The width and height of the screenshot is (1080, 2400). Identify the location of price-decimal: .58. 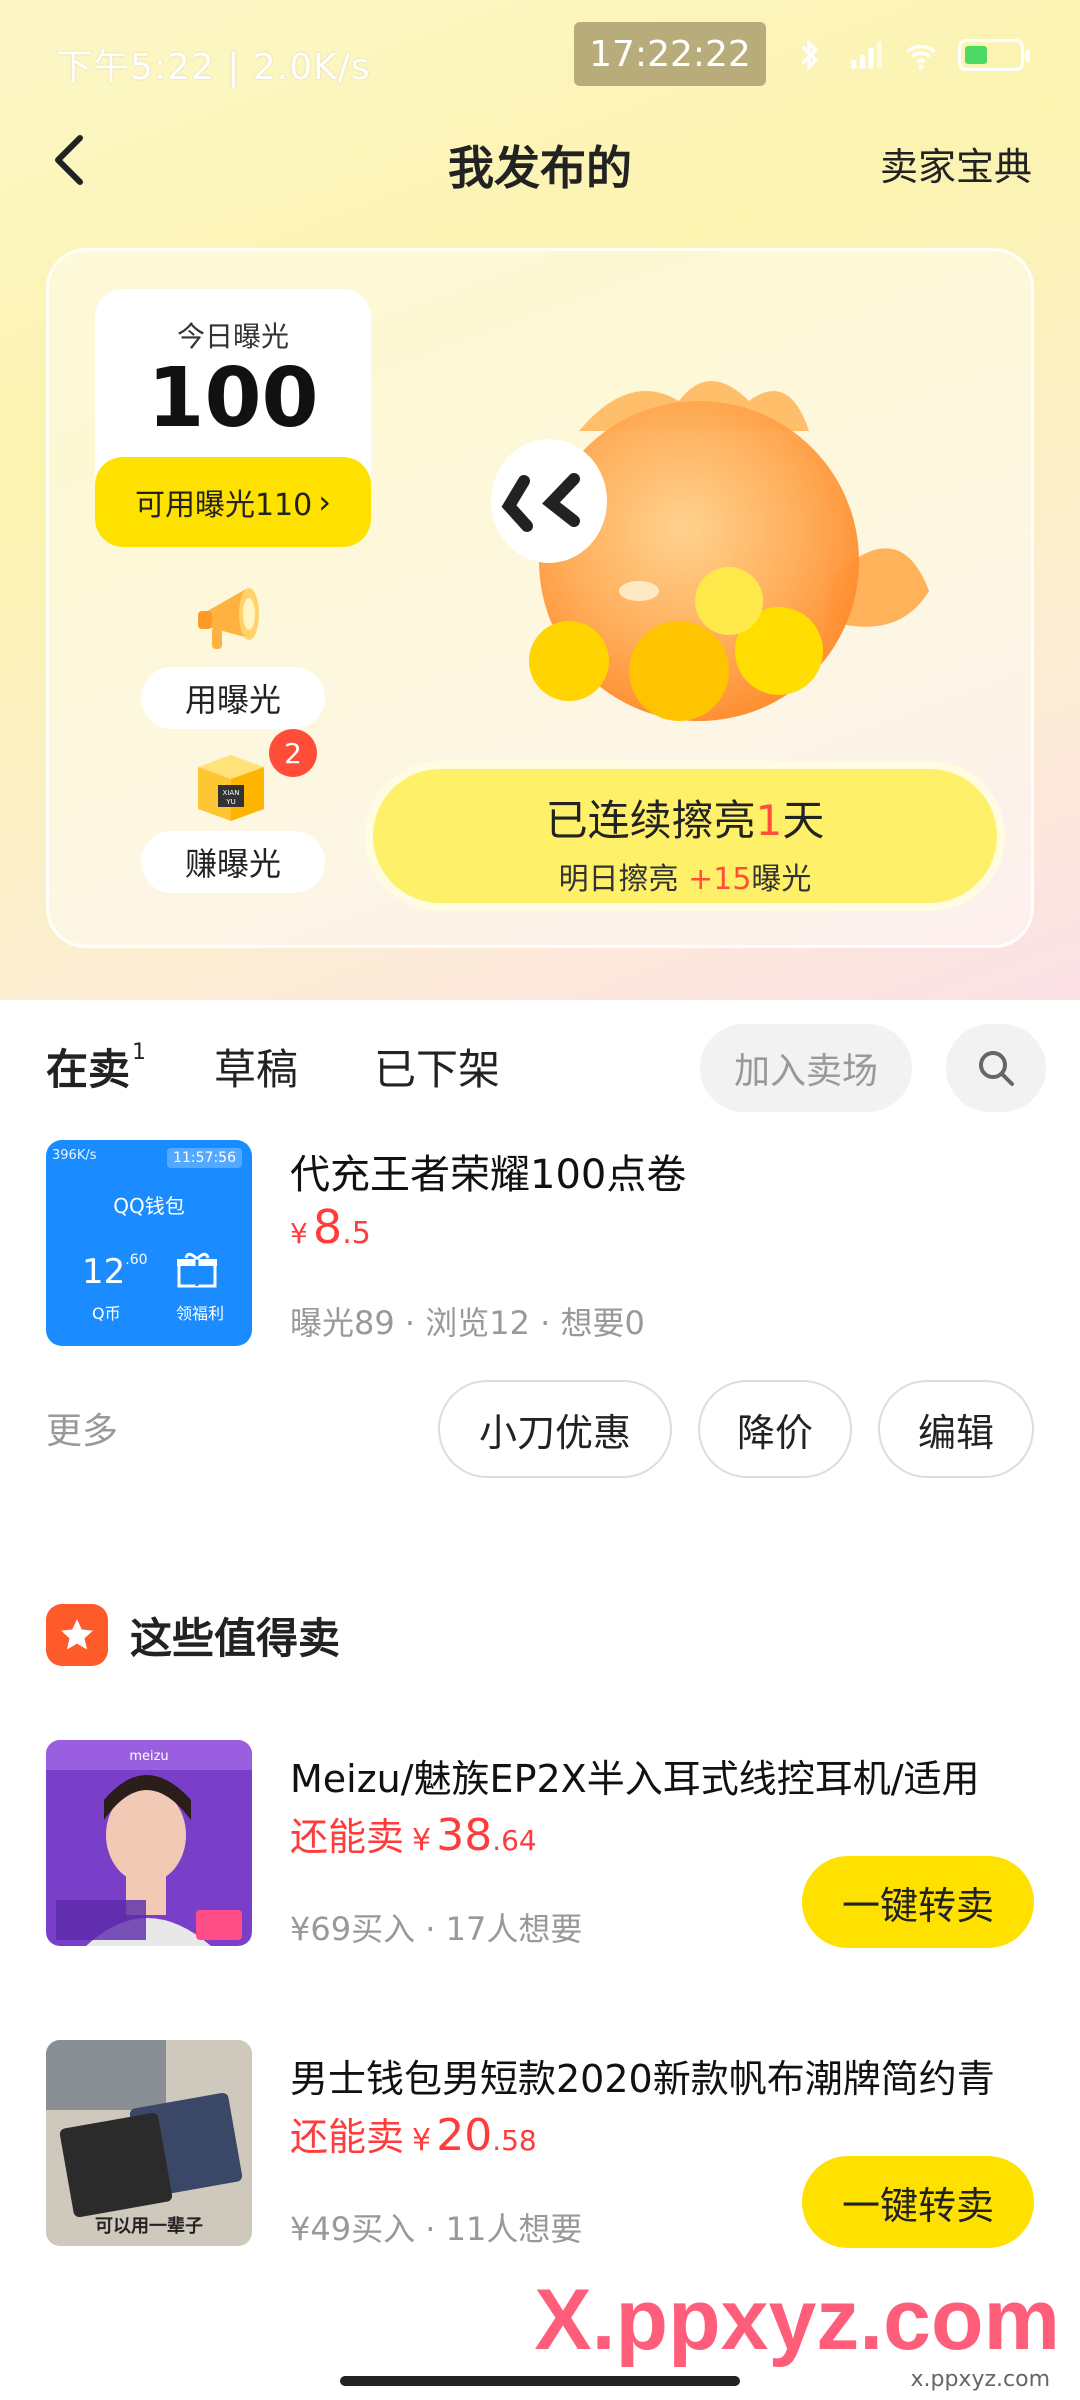
(514, 2140).